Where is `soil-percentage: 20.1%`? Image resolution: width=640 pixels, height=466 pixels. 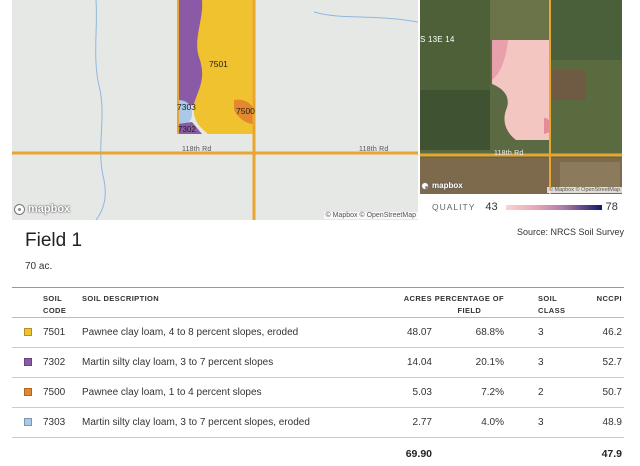
soil-percentage: 20.1% is located at coordinates (489, 362).